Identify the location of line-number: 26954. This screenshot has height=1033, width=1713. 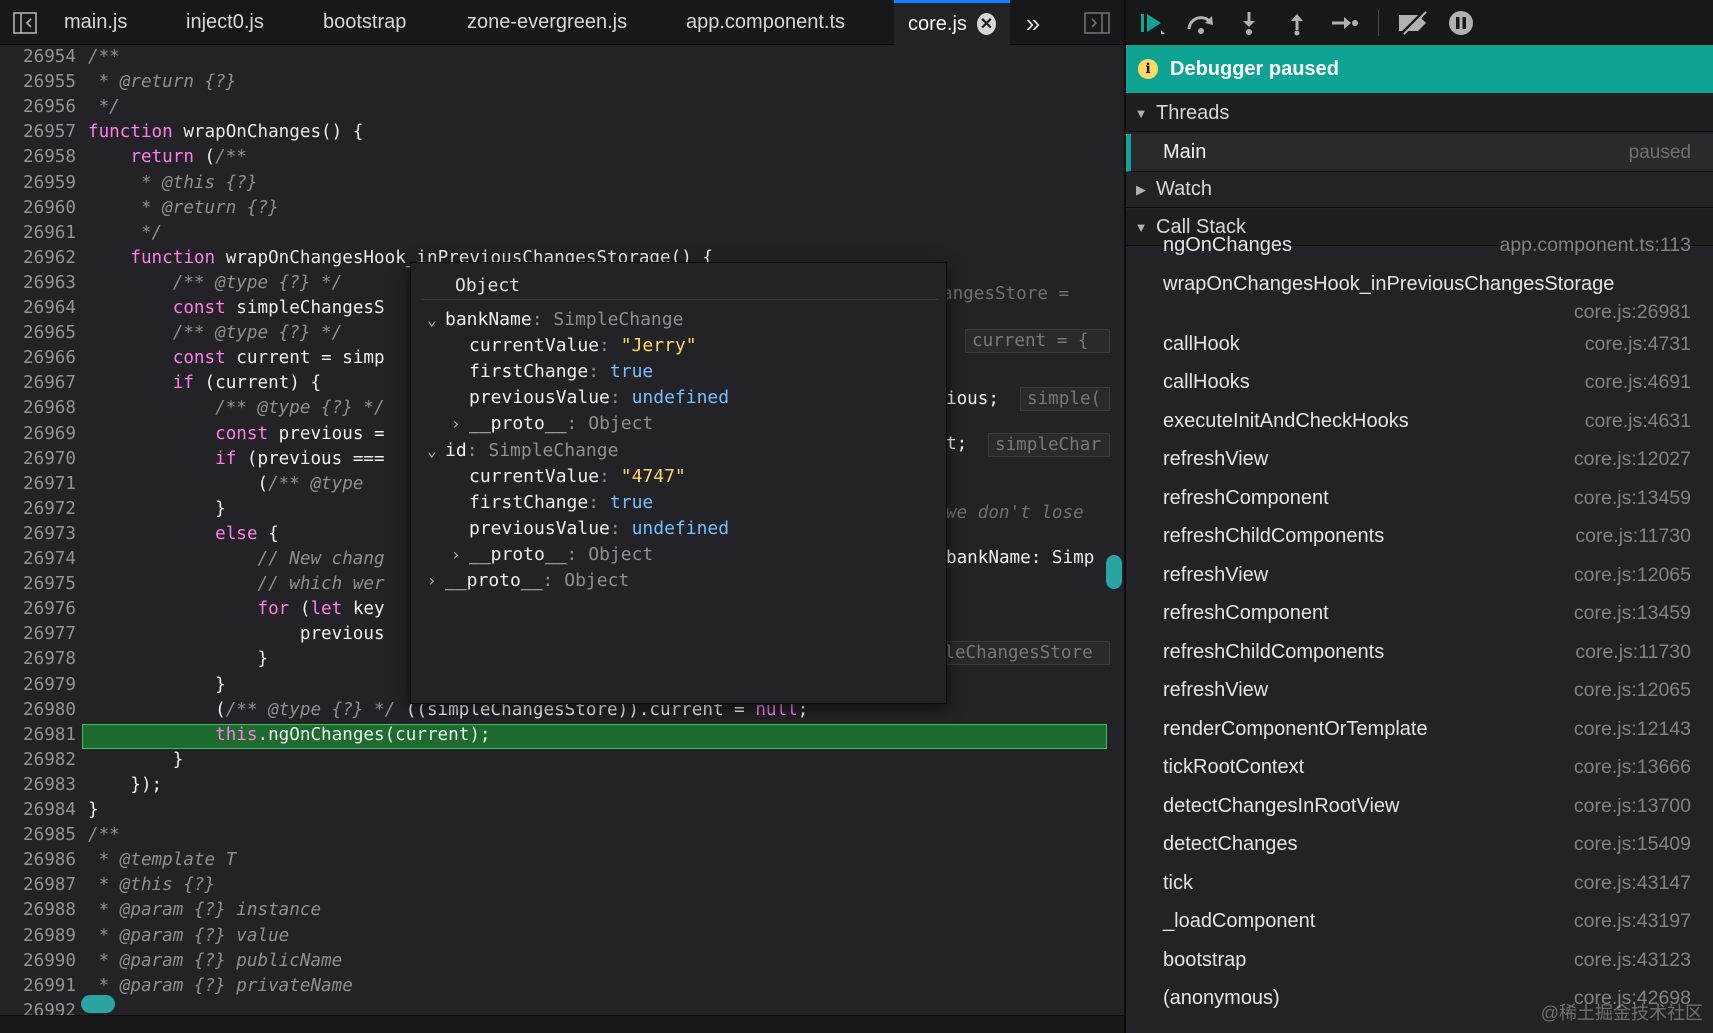
(38, 57).